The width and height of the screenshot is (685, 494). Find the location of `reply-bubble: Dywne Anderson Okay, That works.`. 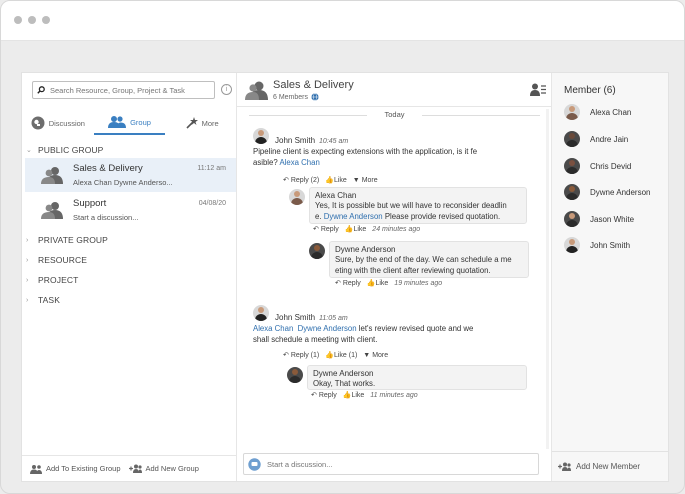

reply-bubble: Dywne Anderson Okay, That works. is located at coordinates (417, 377).